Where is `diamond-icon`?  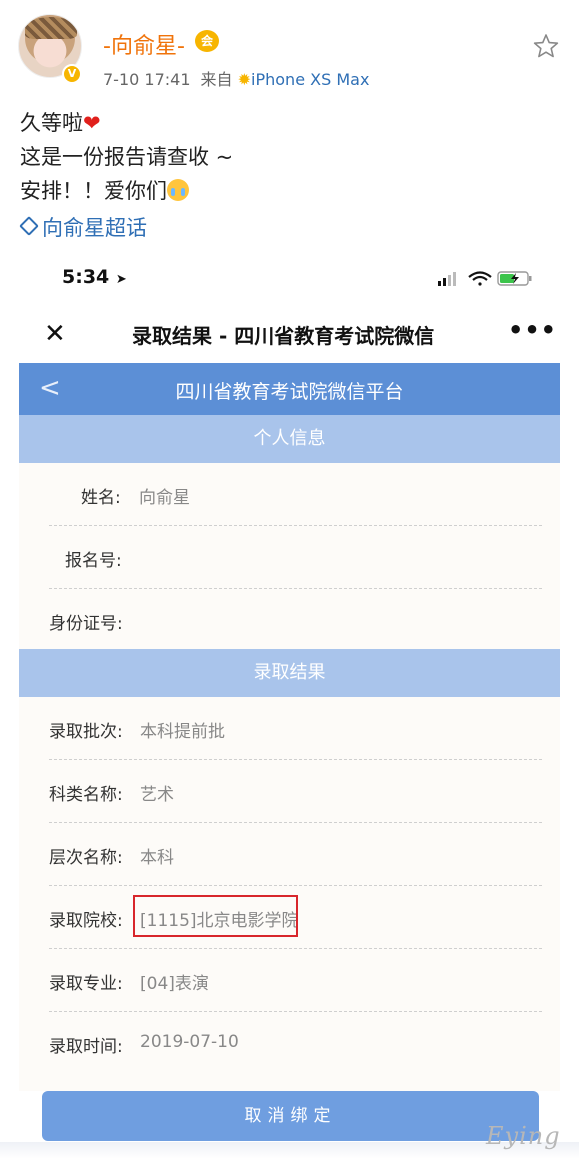 diamond-icon is located at coordinates (29, 226).